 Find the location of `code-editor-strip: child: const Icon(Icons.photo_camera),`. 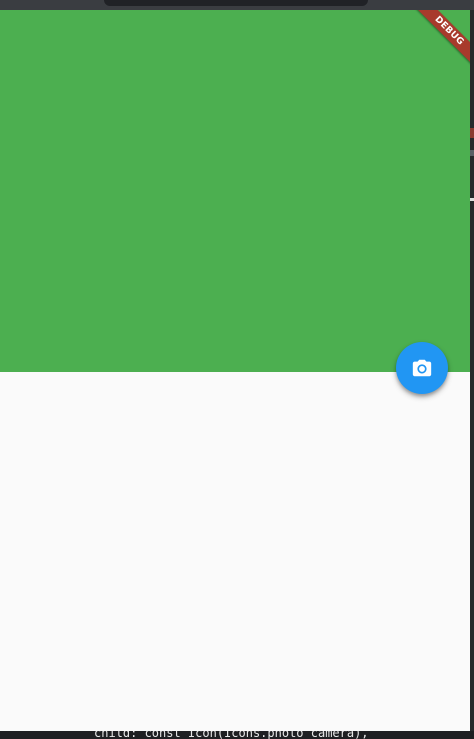

code-editor-strip: child: const Icon(Icons.photo_camera), is located at coordinates (237, 735).